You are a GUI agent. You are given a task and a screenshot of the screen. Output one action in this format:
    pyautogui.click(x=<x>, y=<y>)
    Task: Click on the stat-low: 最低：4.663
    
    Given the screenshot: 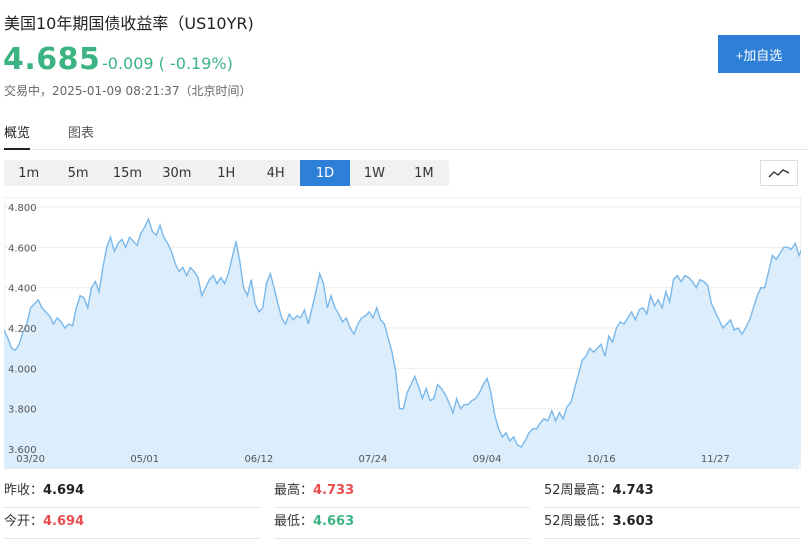 What is the action you would take?
    pyautogui.click(x=402, y=524)
    